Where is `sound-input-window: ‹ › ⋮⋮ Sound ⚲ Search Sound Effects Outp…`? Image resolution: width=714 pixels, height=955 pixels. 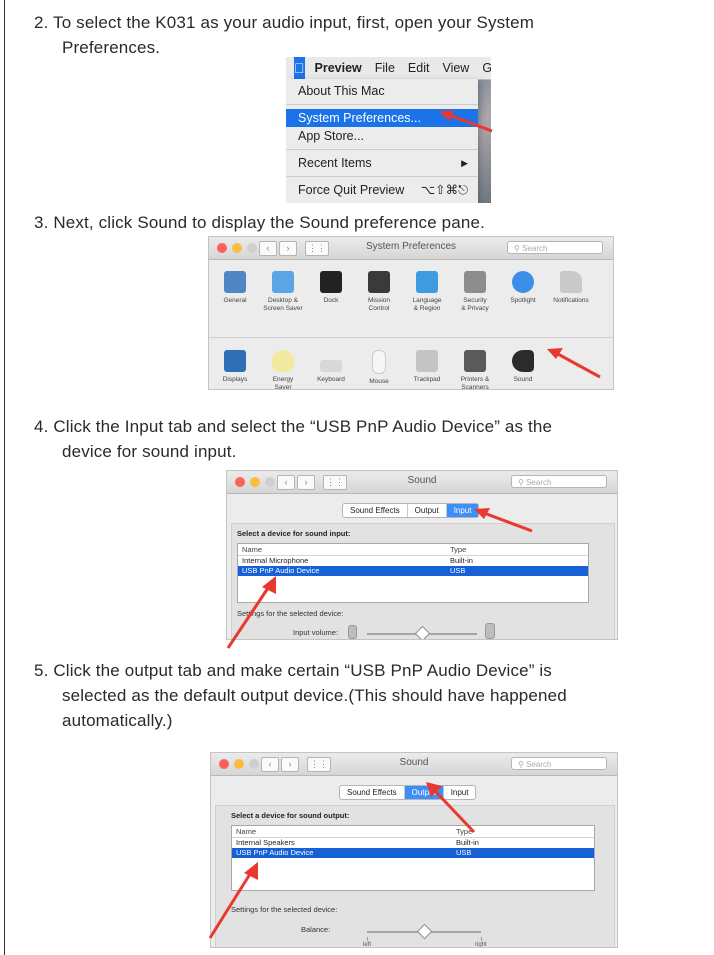 sound-input-window: ‹ › ⋮⋮ Sound ⚲ Search Sound Effects Outp… is located at coordinates (422, 555).